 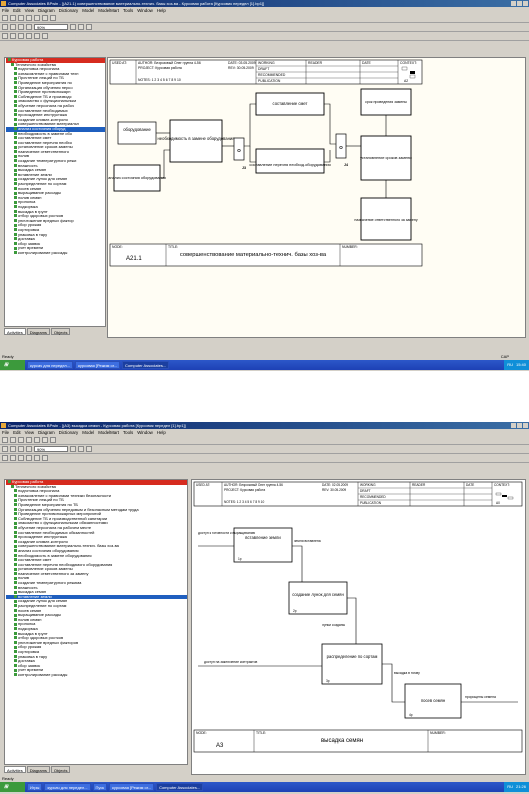 What do you see at coordinates (137, 133) in the screenshot?
I see `activity-box-equipment` at bounding box center [137, 133].